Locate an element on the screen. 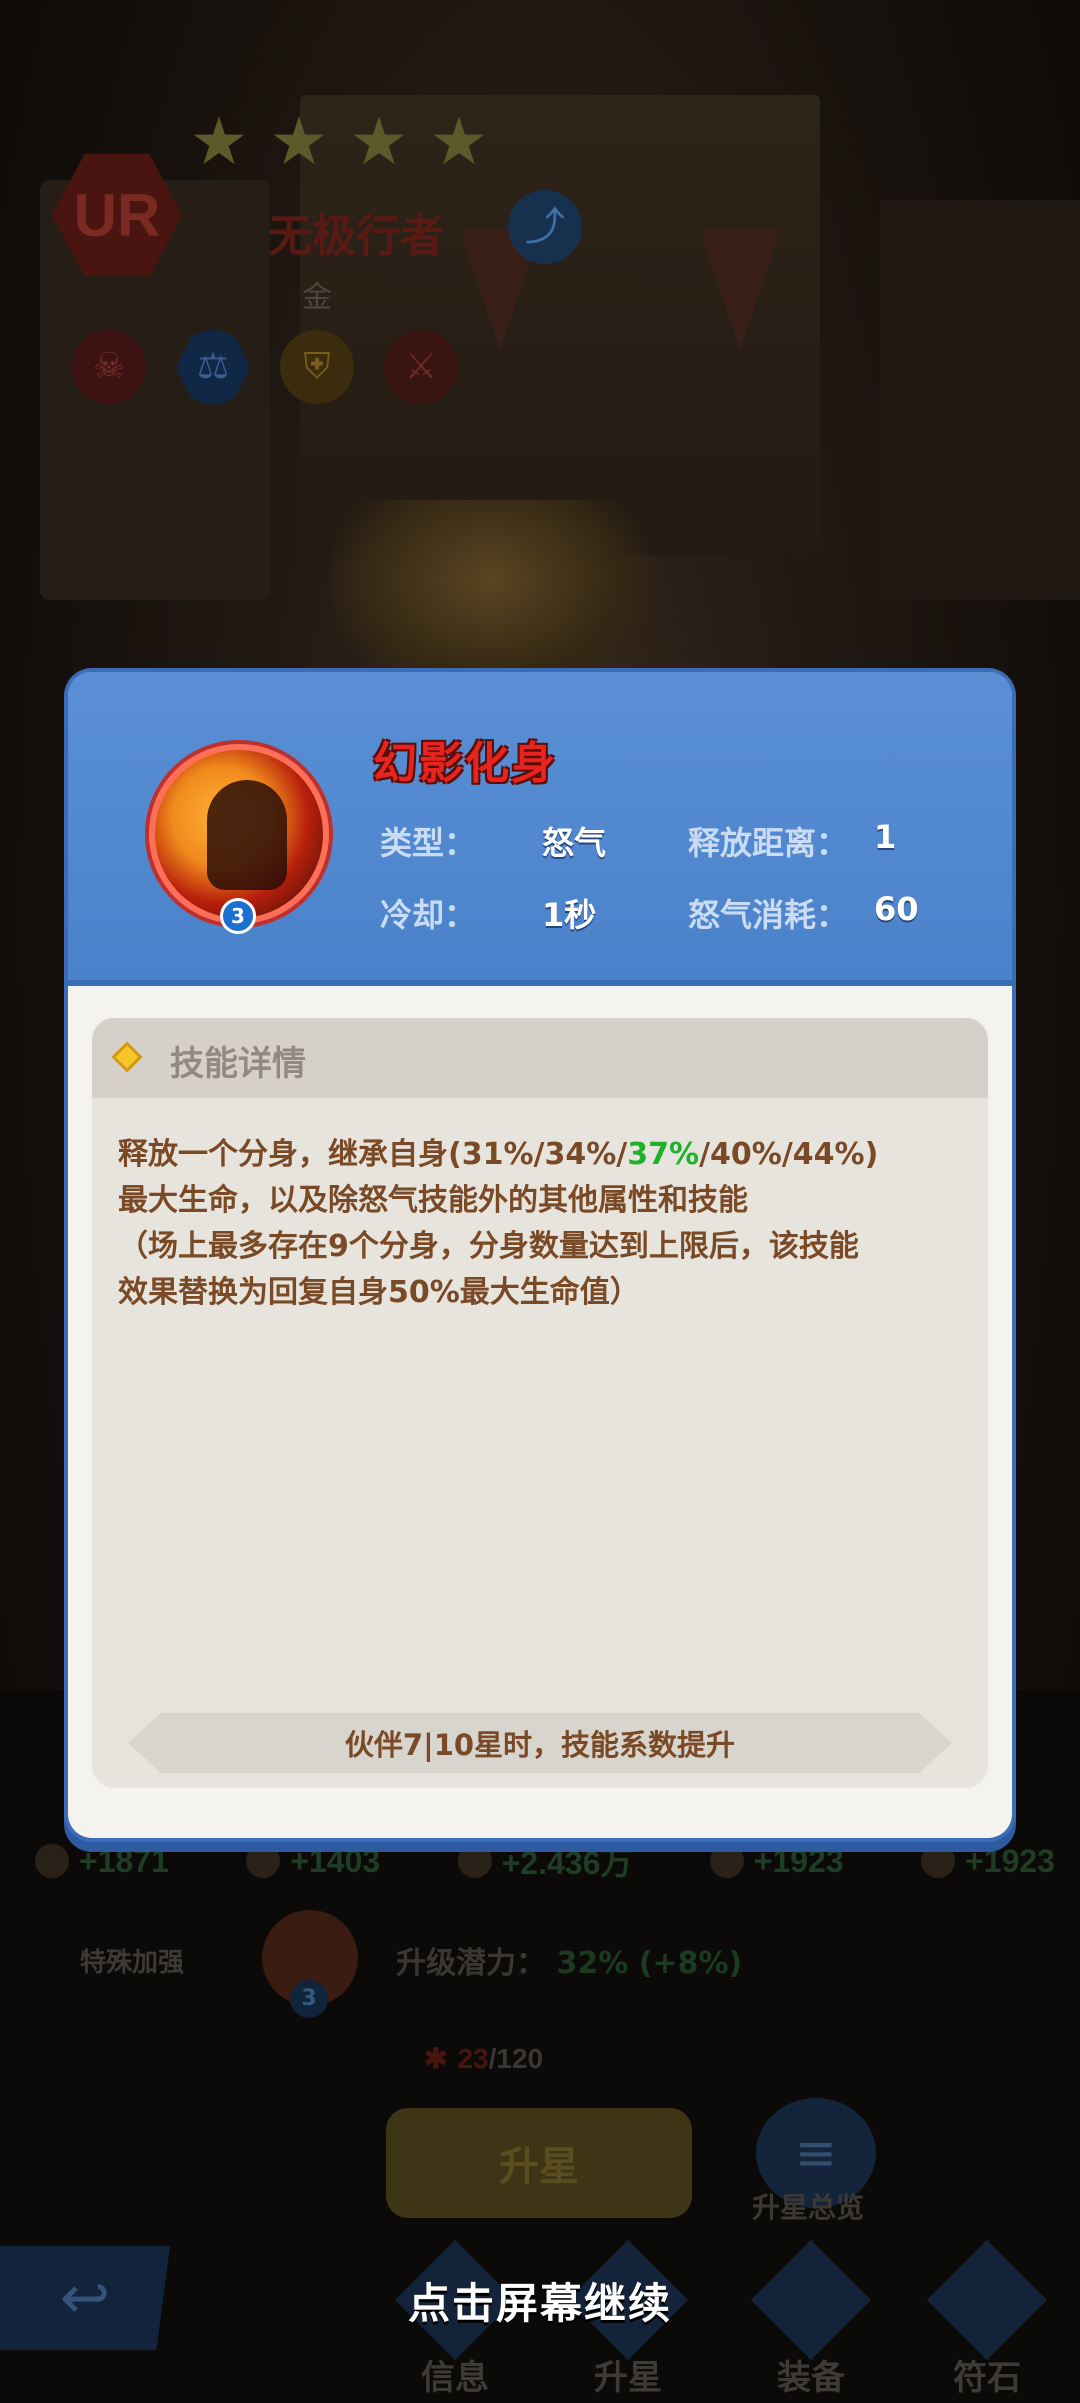 This screenshot has width=1080, height=2403. tap-to-continue-hint: 点击屏幕继续 is located at coordinates (540, 2300).